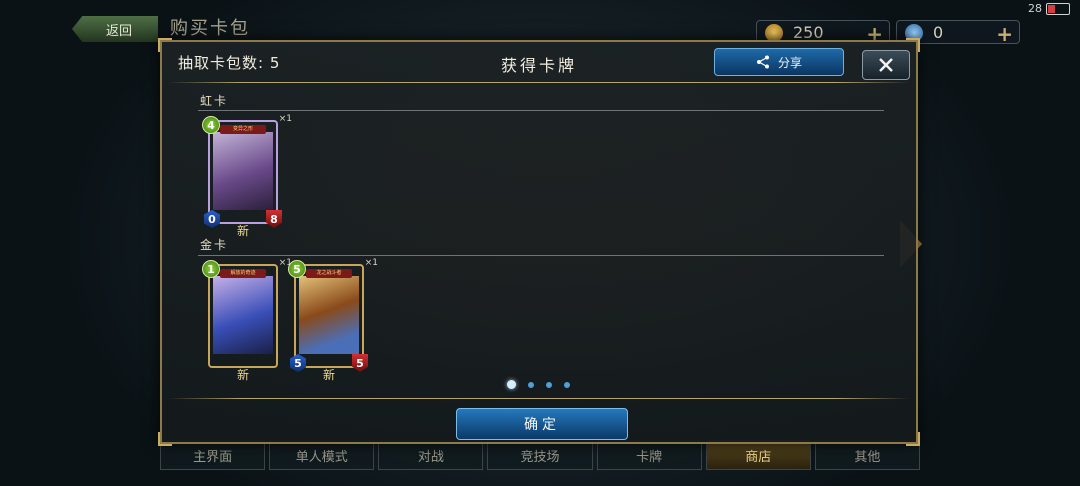 The width and height of the screenshot is (1080, 486). I want to click on nav-battle: 对战, so click(431, 455).